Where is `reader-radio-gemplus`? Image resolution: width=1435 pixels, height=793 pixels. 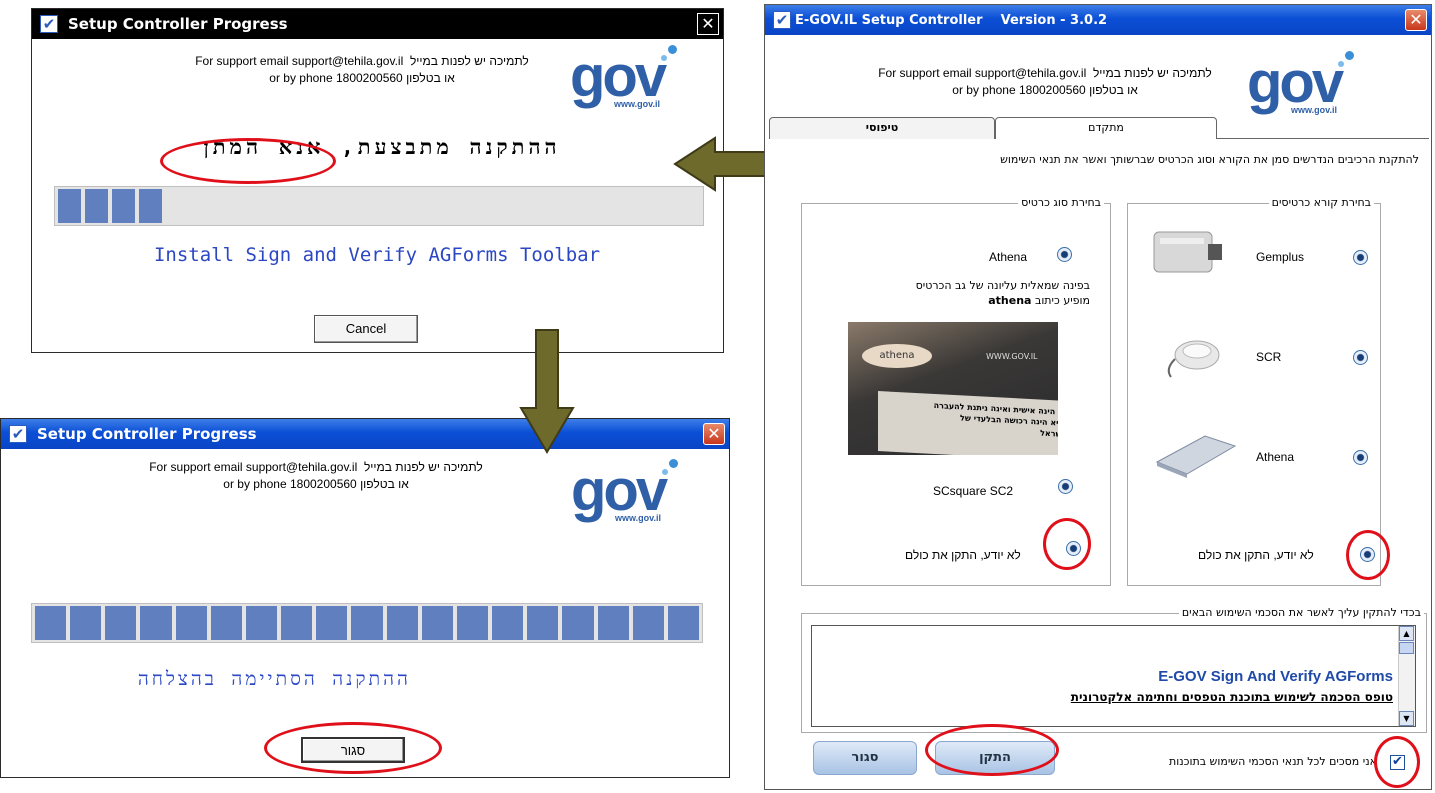
reader-radio-gemplus is located at coordinates (1360, 257).